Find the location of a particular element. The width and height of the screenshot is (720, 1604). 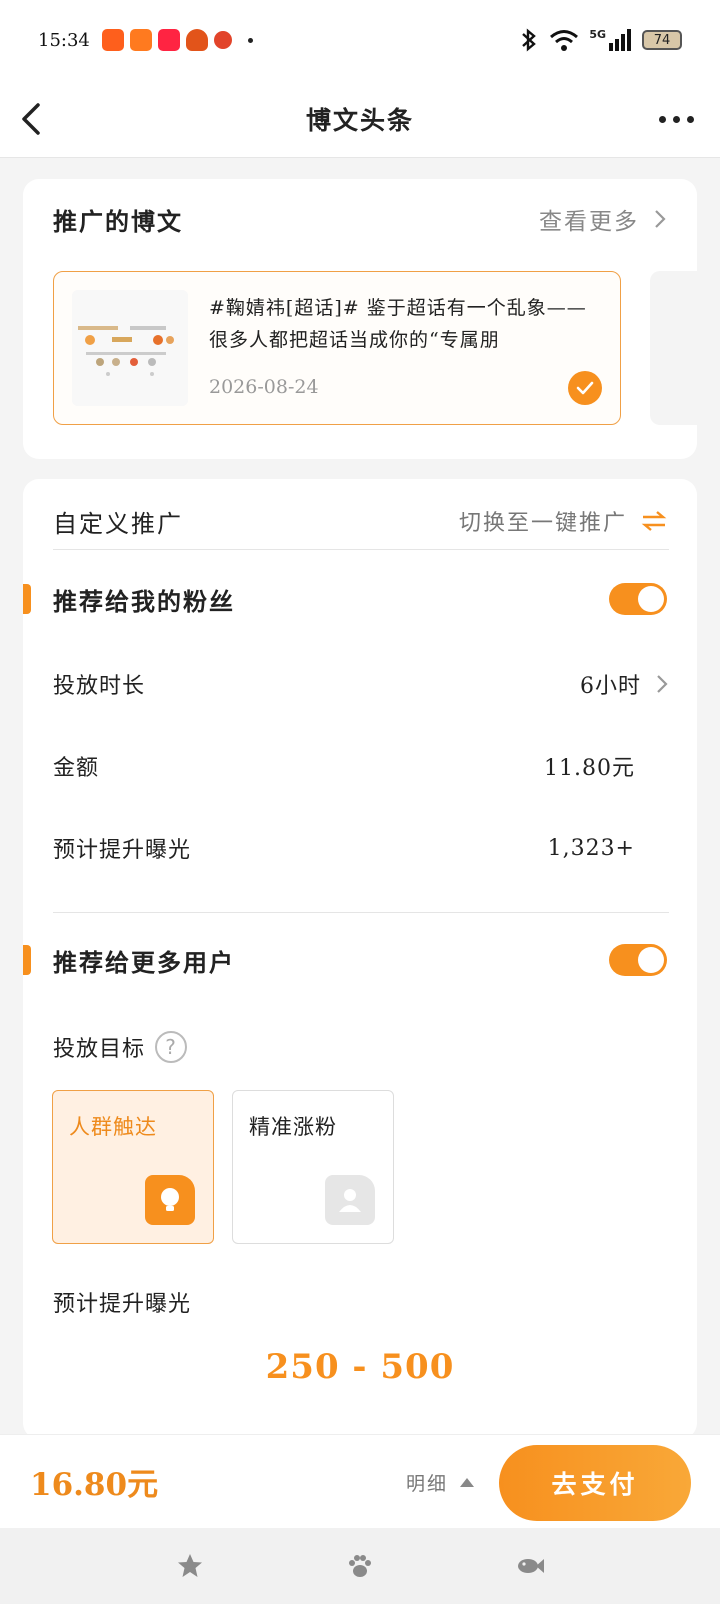

promoted-post-title: 推广的博文 is located at coordinates (118, 221).